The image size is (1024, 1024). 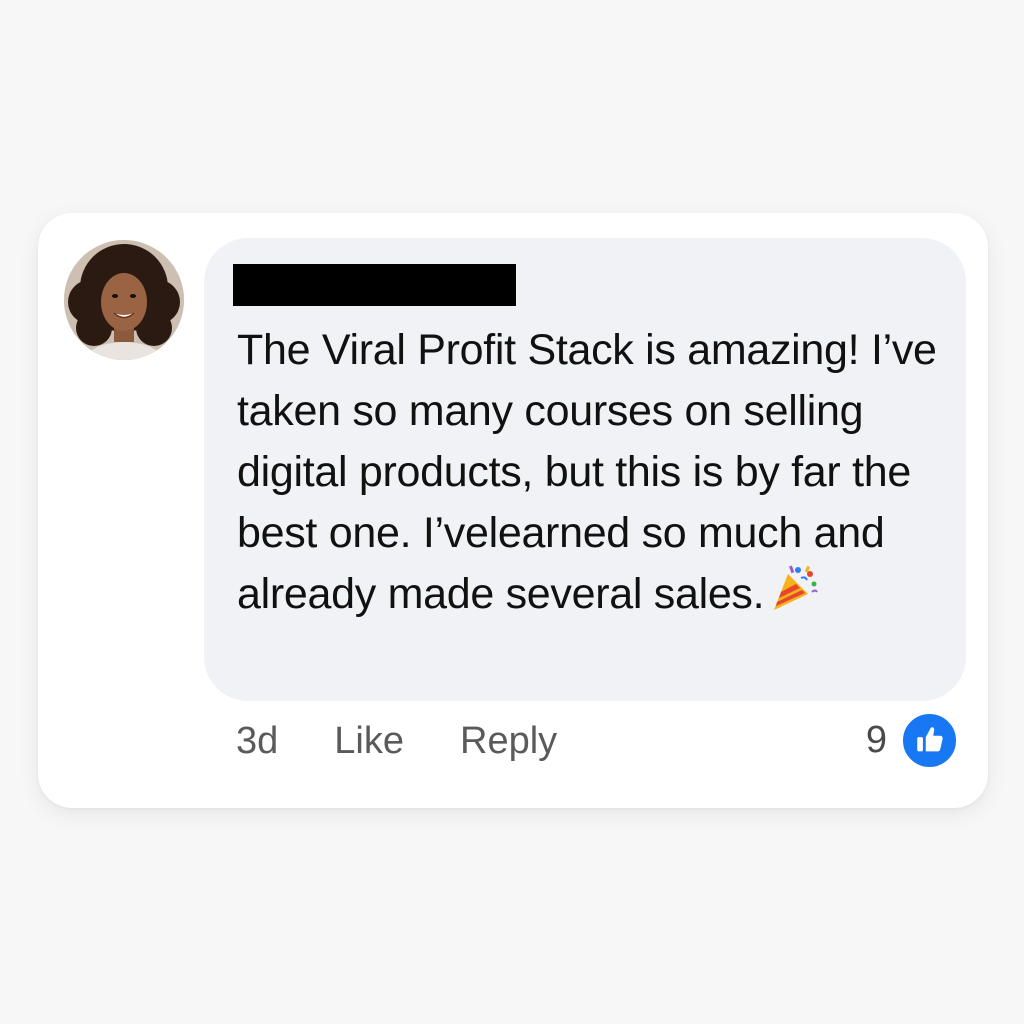 What do you see at coordinates (369, 741) in the screenshot?
I see `like-button: Like` at bounding box center [369, 741].